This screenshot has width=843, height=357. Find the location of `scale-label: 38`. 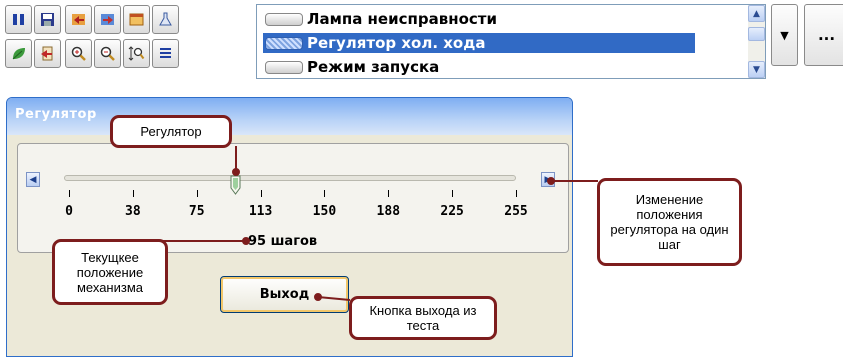

scale-label: 38 is located at coordinates (133, 211).